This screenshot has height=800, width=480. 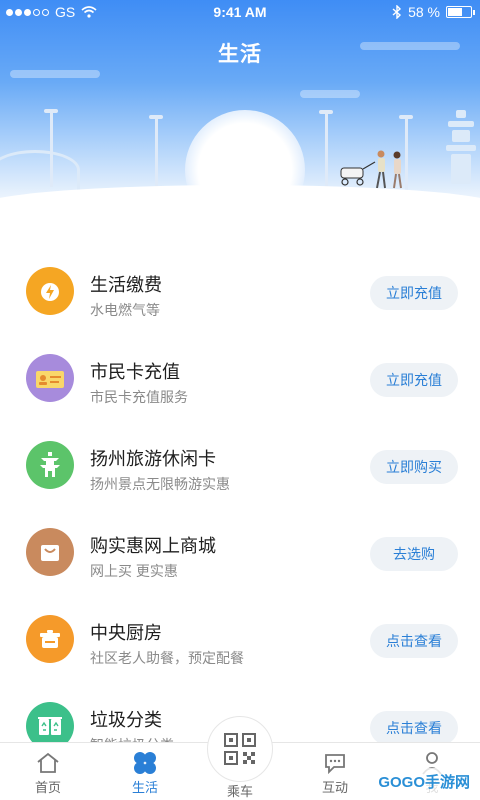 I want to click on list-item-travel-card: 扬州旅游休闲卡 扬州景点无限畅游实惠 立即购买, so click(x=240, y=463).